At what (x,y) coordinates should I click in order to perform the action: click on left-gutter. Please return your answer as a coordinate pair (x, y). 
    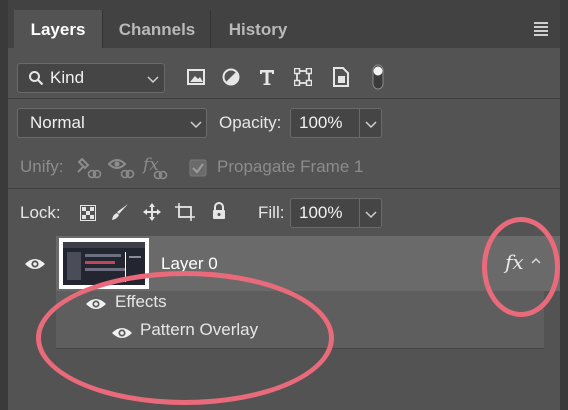
    Looking at the image, I should click on (4, 205).